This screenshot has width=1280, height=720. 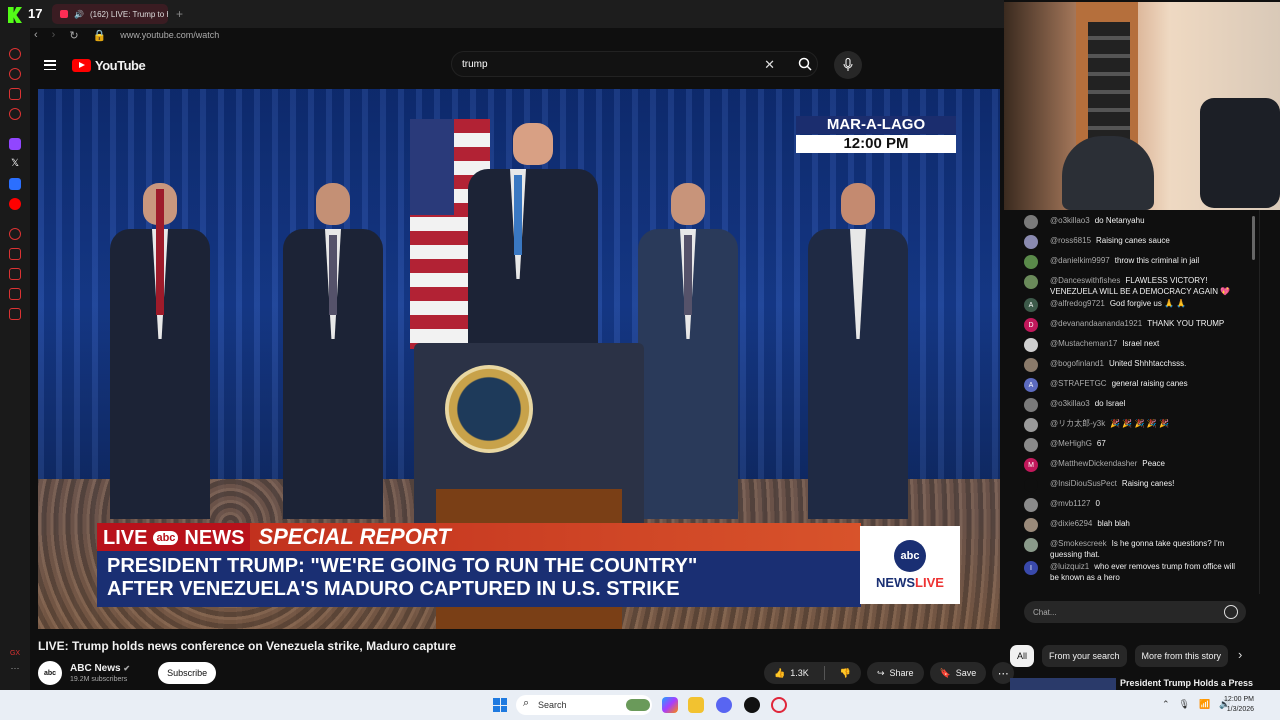 What do you see at coordinates (187, 673) in the screenshot?
I see `subscribe-button: Subscribe` at bounding box center [187, 673].